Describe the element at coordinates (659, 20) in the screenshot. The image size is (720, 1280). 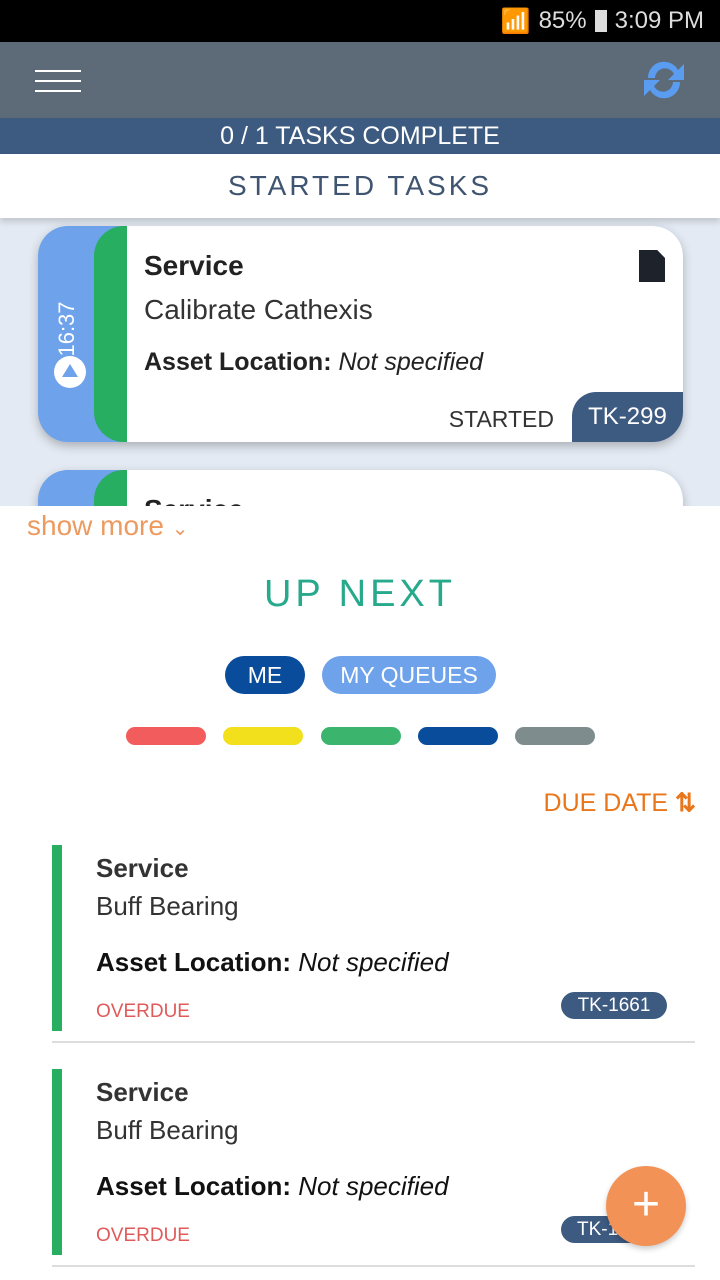
I see `clock: 3:09 PM` at that location.